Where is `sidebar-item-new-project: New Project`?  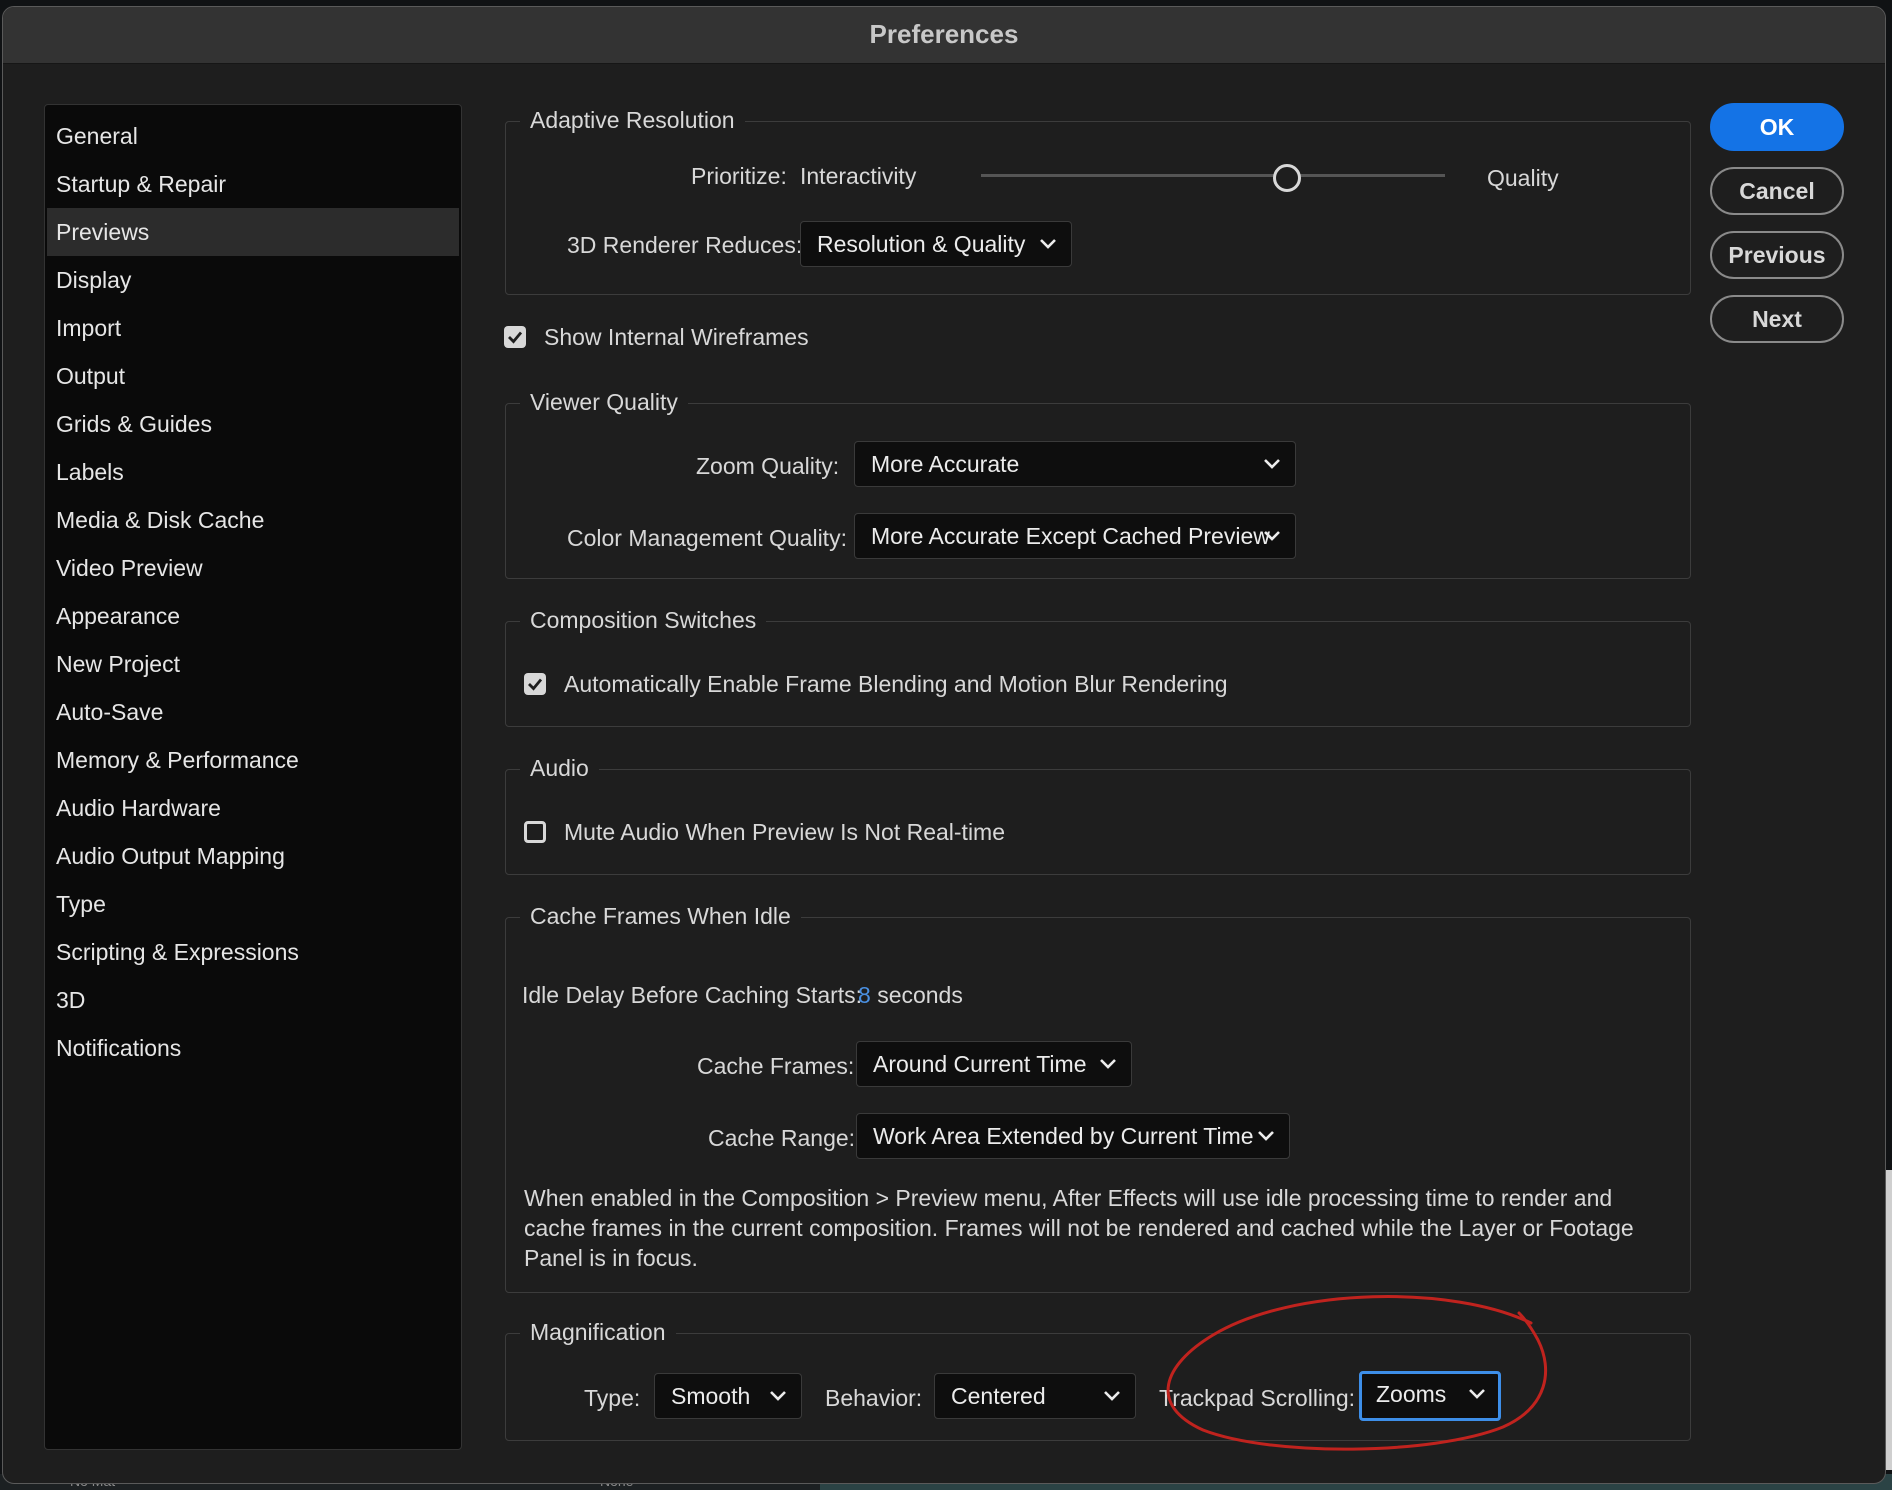 sidebar-item-new-project: New Project is located at coordinates (253, 664).